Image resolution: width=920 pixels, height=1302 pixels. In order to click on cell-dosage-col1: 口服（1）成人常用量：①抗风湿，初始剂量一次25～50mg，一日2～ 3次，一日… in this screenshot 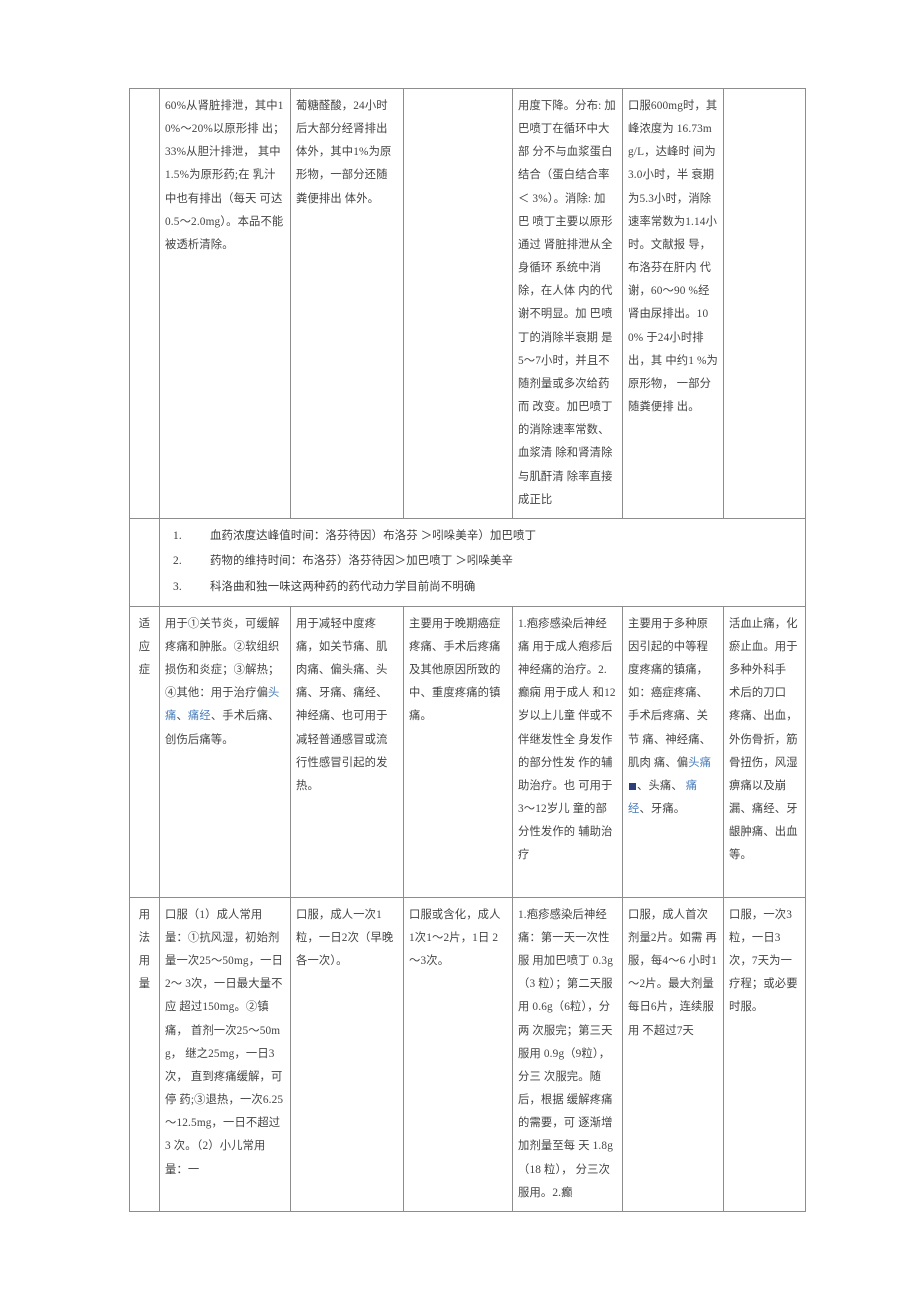, I will do `click(225, 1054)`.